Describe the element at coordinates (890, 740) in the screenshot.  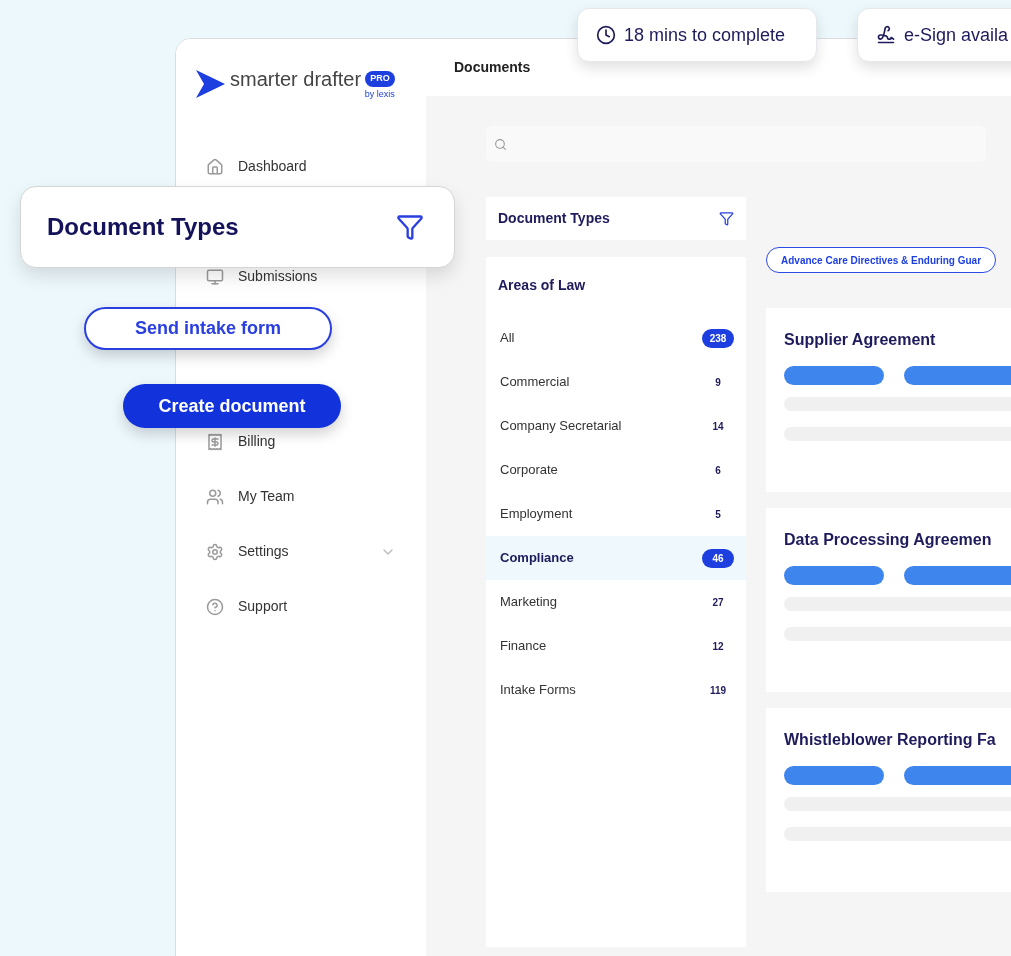
I see `document-title: Whistleblower Reporting Fa` at that location.